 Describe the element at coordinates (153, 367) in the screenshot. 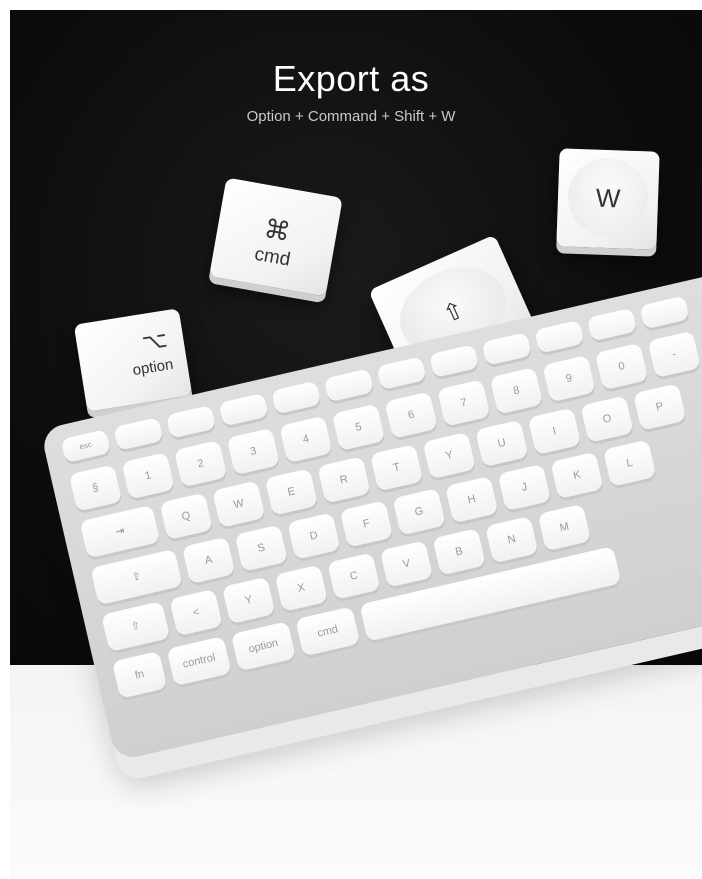

I see `option-keycap-label: option` at that location.